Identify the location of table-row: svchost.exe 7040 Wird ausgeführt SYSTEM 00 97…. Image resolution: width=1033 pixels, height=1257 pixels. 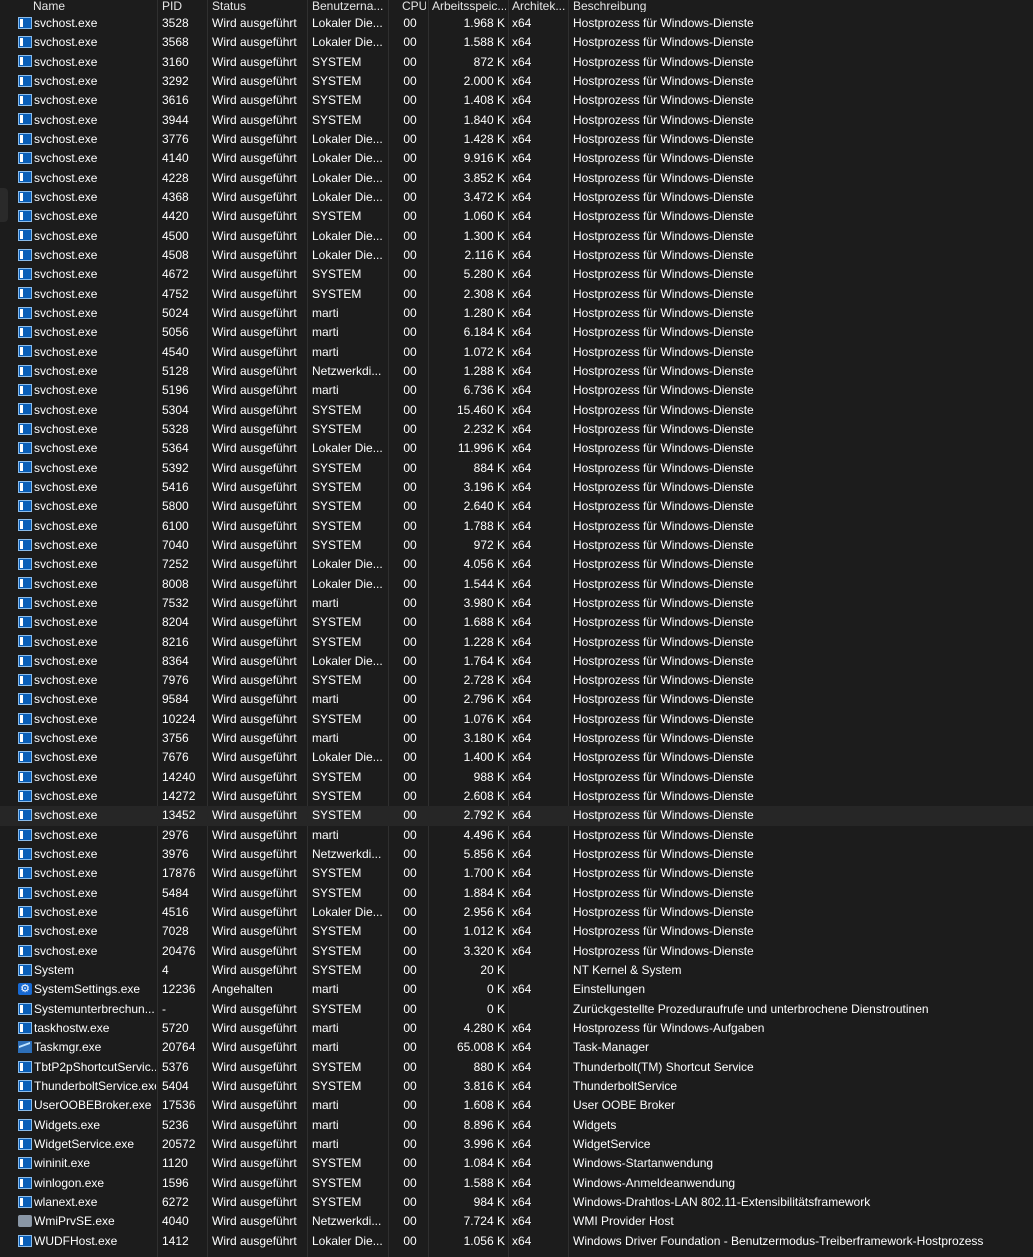
(516, 545).